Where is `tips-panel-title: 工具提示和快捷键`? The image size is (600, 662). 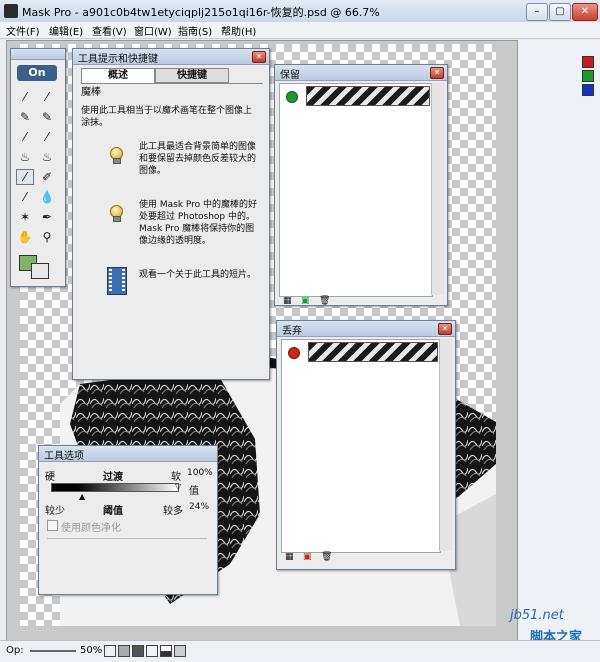
tips-panel-title: 工具提示和快捷键 is located at coordinates (118, 59).